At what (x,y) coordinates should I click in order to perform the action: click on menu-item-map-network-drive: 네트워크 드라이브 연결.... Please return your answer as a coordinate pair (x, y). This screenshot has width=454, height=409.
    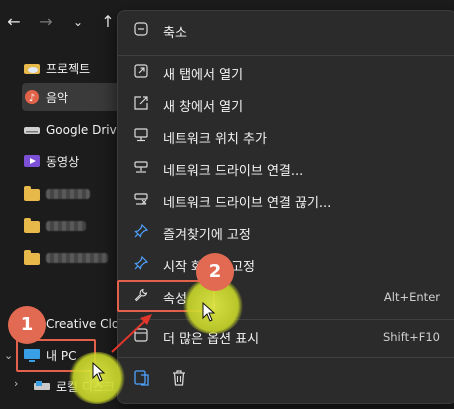
    Looking at the image, I should click on (286, 169).